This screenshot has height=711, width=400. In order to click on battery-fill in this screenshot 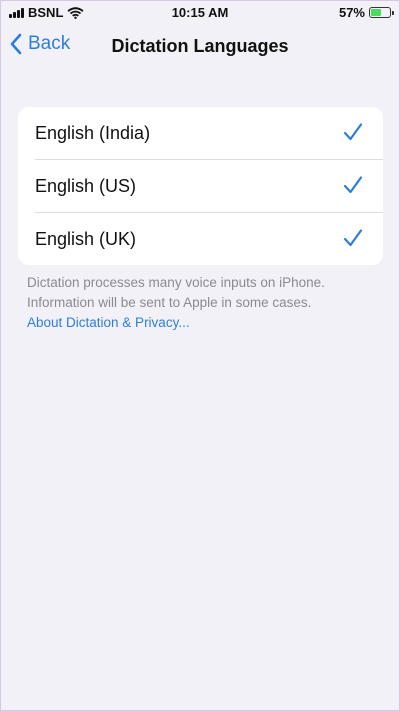, I will do `click(376, 12)`.